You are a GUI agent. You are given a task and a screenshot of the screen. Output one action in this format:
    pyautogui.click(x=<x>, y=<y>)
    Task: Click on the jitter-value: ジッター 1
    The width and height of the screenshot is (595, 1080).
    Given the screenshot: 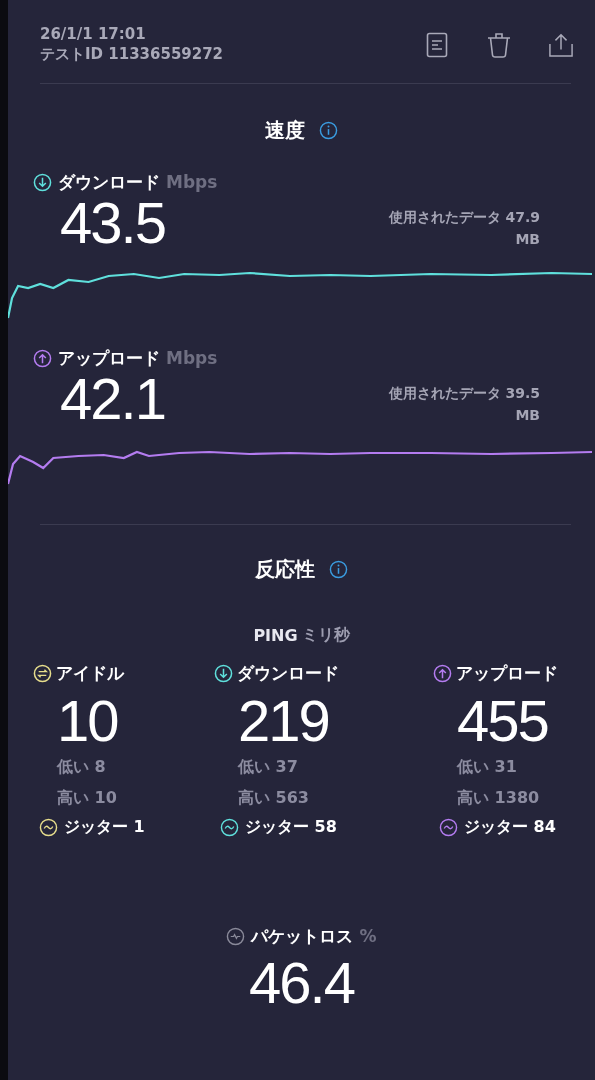 What is the action you would take?
    pyautogui.click(x=104, y=827)
    